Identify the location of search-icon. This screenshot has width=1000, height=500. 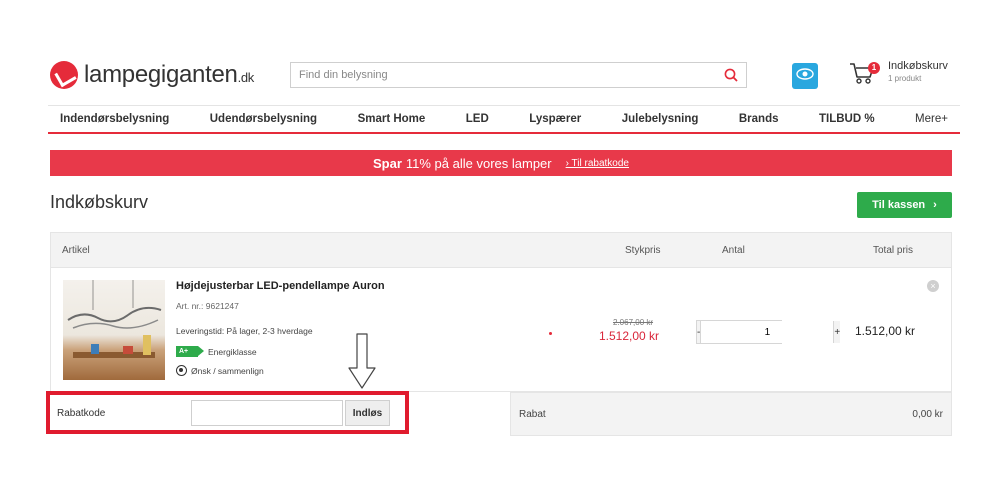
(731, 75).